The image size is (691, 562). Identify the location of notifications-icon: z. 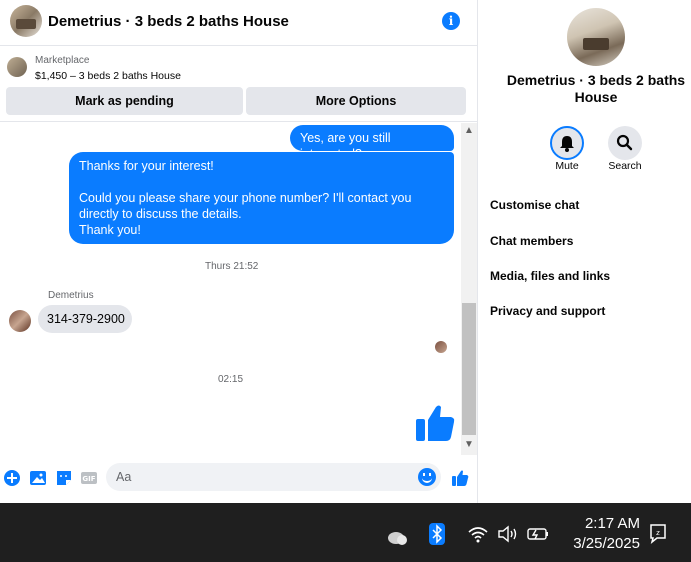
(658, 534).